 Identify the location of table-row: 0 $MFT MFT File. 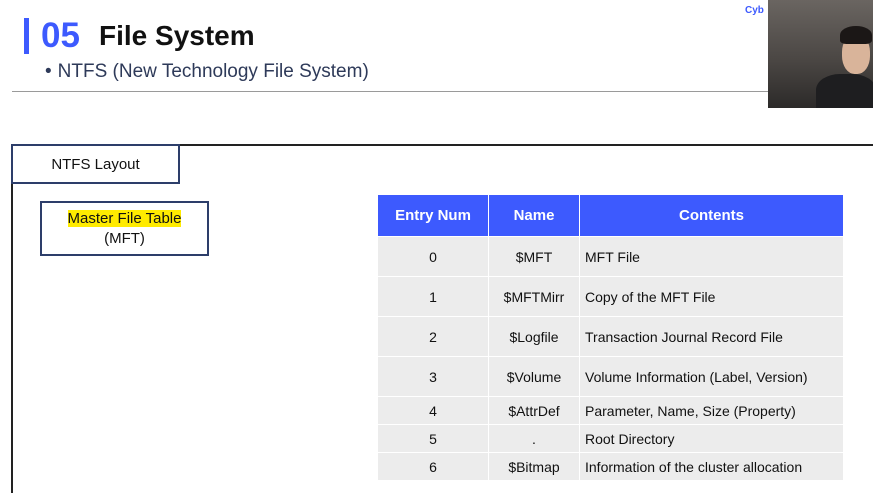
(610, 256).